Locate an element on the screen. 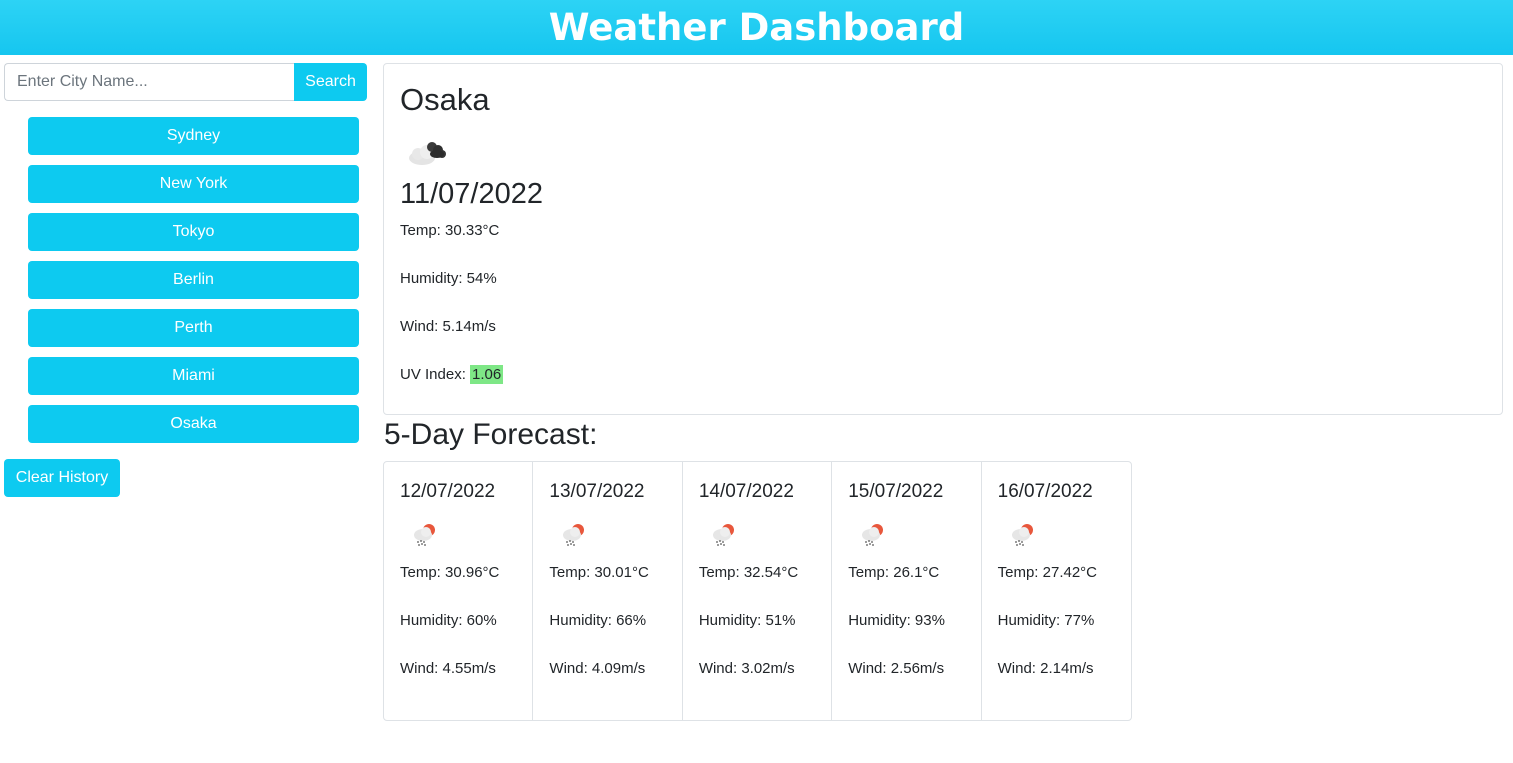 Image resolution: width=1513 pixels, height=763 pixels. current-uv: UV Index: 1.06 is located at coordinates (452, 374).